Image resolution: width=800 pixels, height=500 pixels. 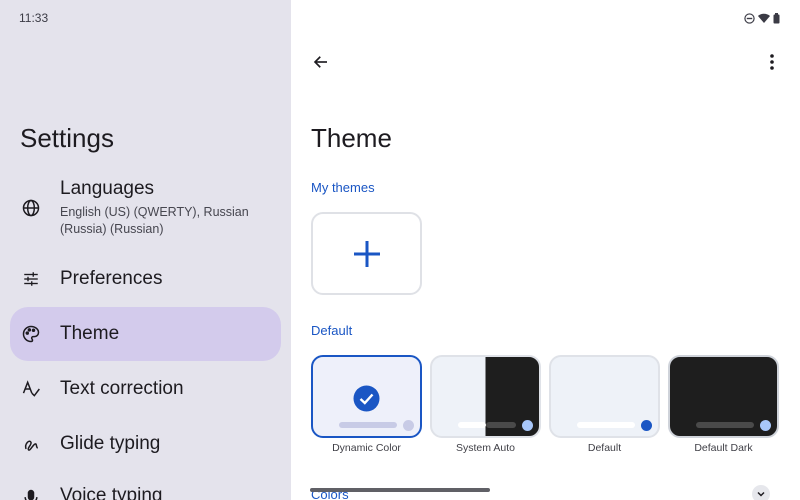 I want to click on more-vert-icon, so click(x=772, y=62).